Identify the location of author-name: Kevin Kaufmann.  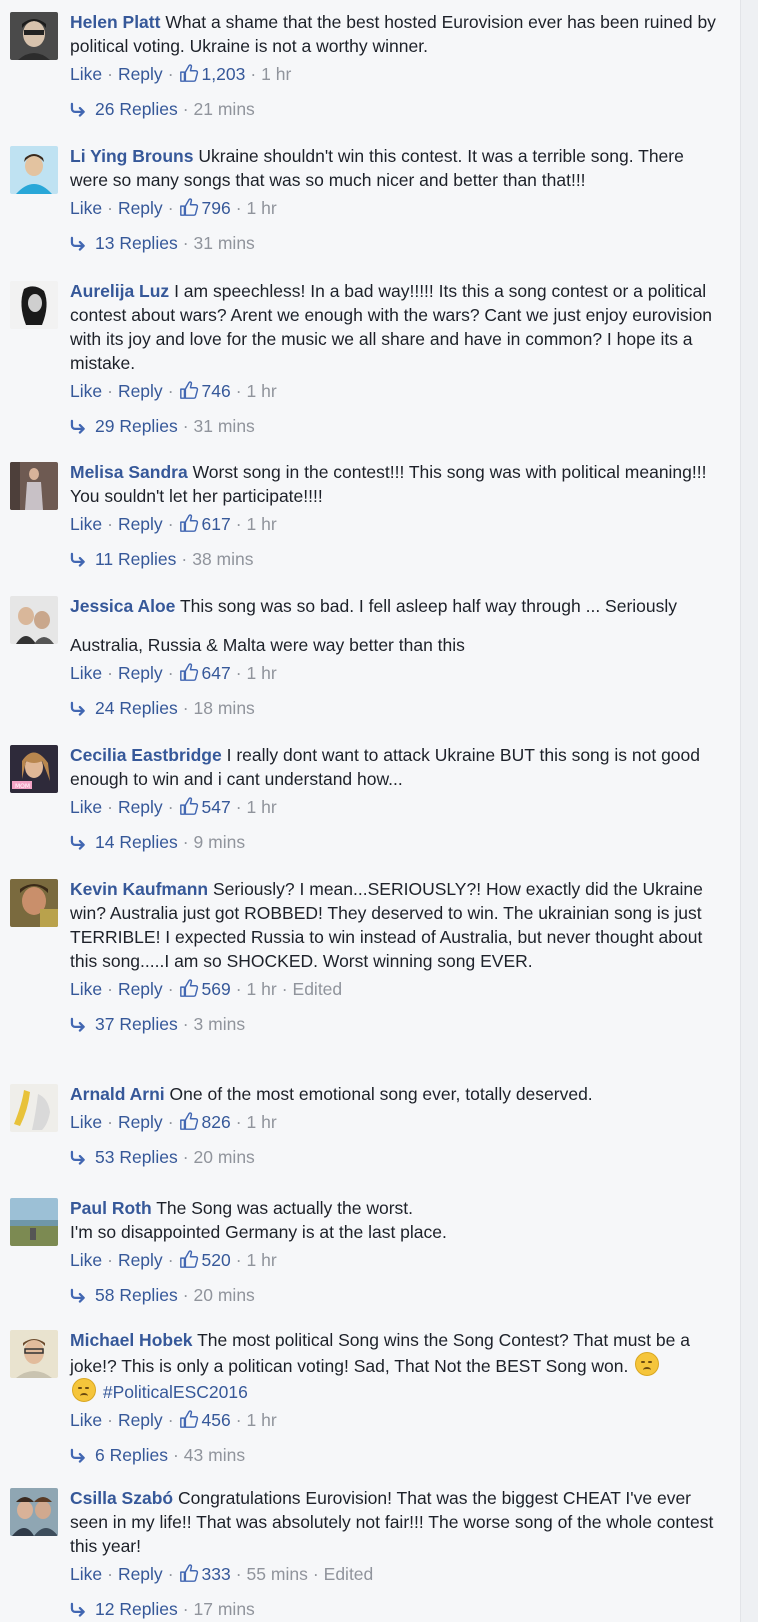
(139, 889).